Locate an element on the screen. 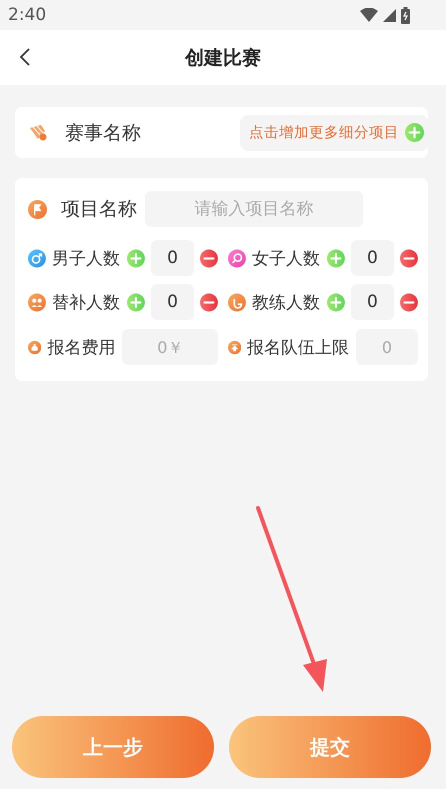 The image size is (446, 789). battery-icon is located at coordinates (405, 15).